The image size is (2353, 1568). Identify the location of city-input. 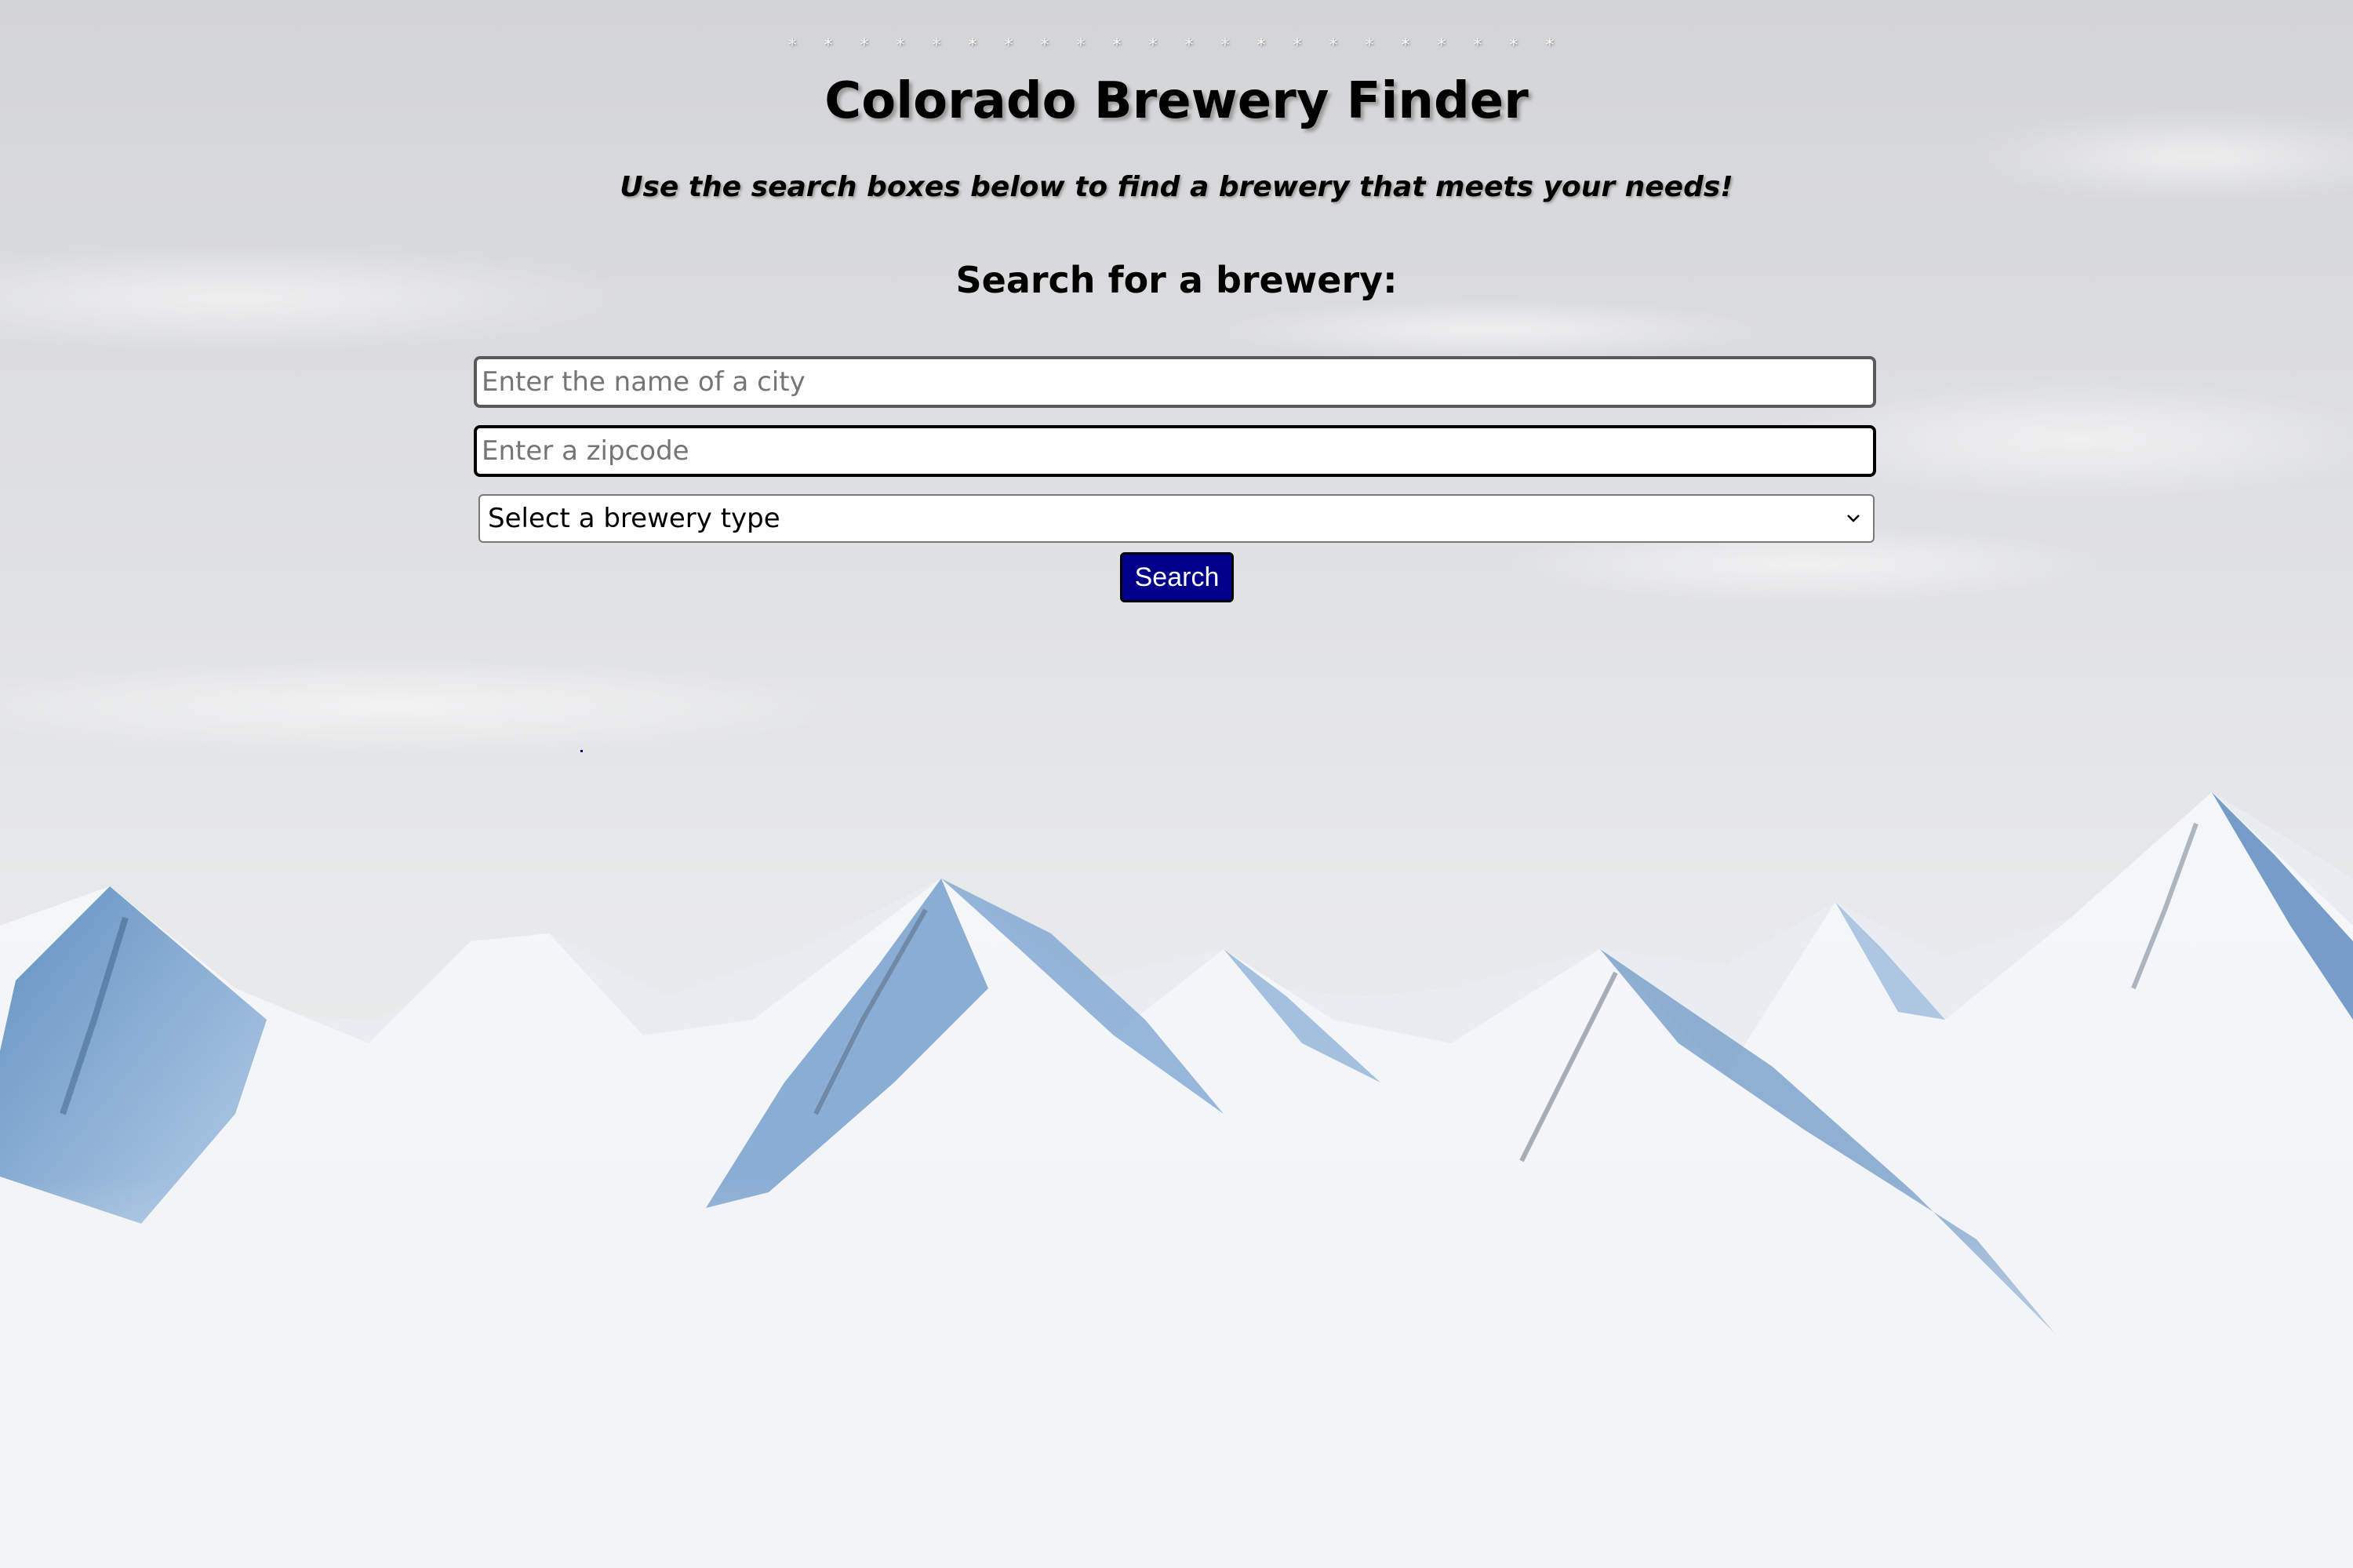
(1175, 382).